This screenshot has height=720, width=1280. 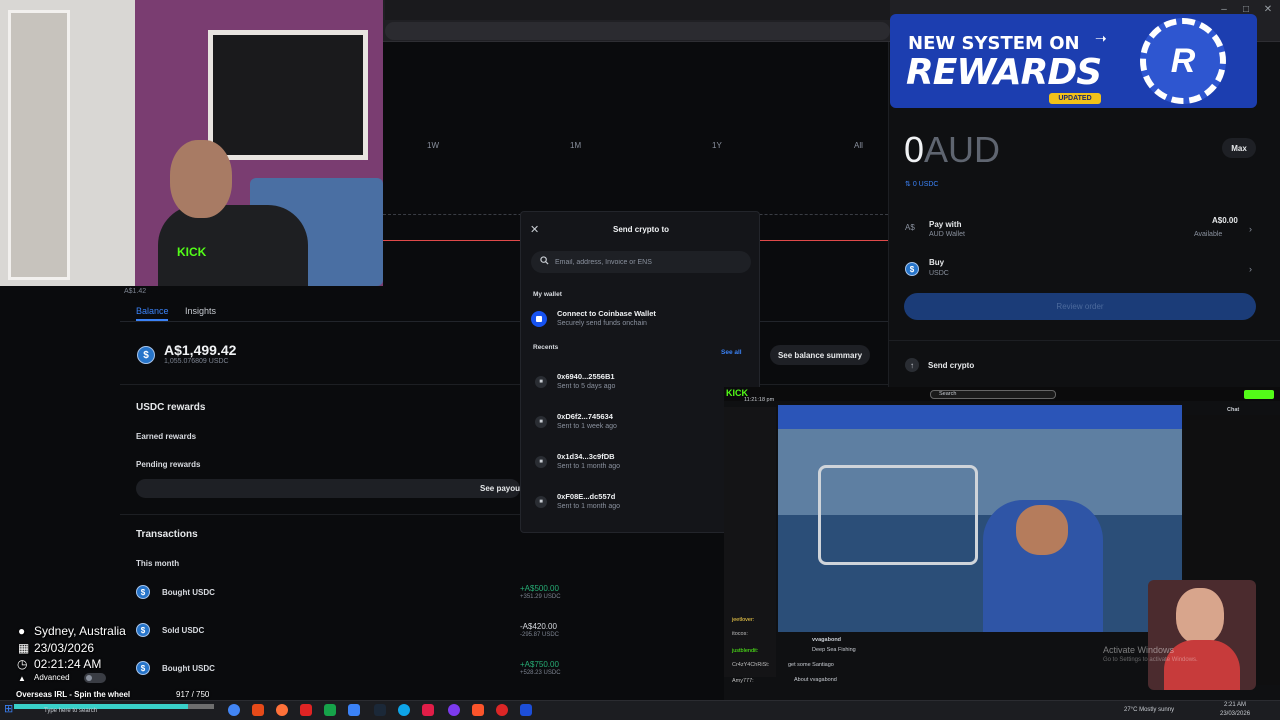 What do you see at coordinates (328, 488) in the screenshot?
I see `see-payout-button: See payou` at bounding box center [328, 488].